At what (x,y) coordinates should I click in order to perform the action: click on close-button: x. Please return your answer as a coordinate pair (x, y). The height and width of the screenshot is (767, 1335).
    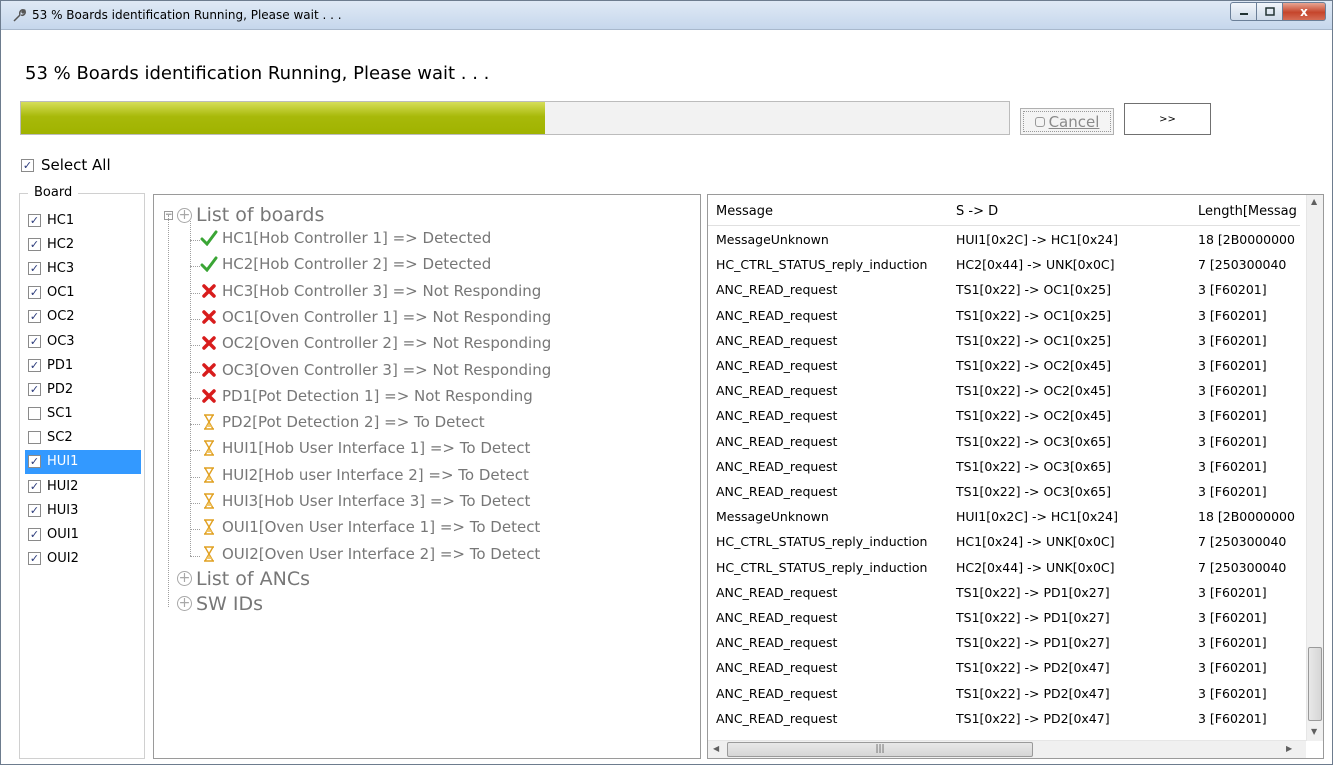
    Looking at the image, I should click on (1304, 11).